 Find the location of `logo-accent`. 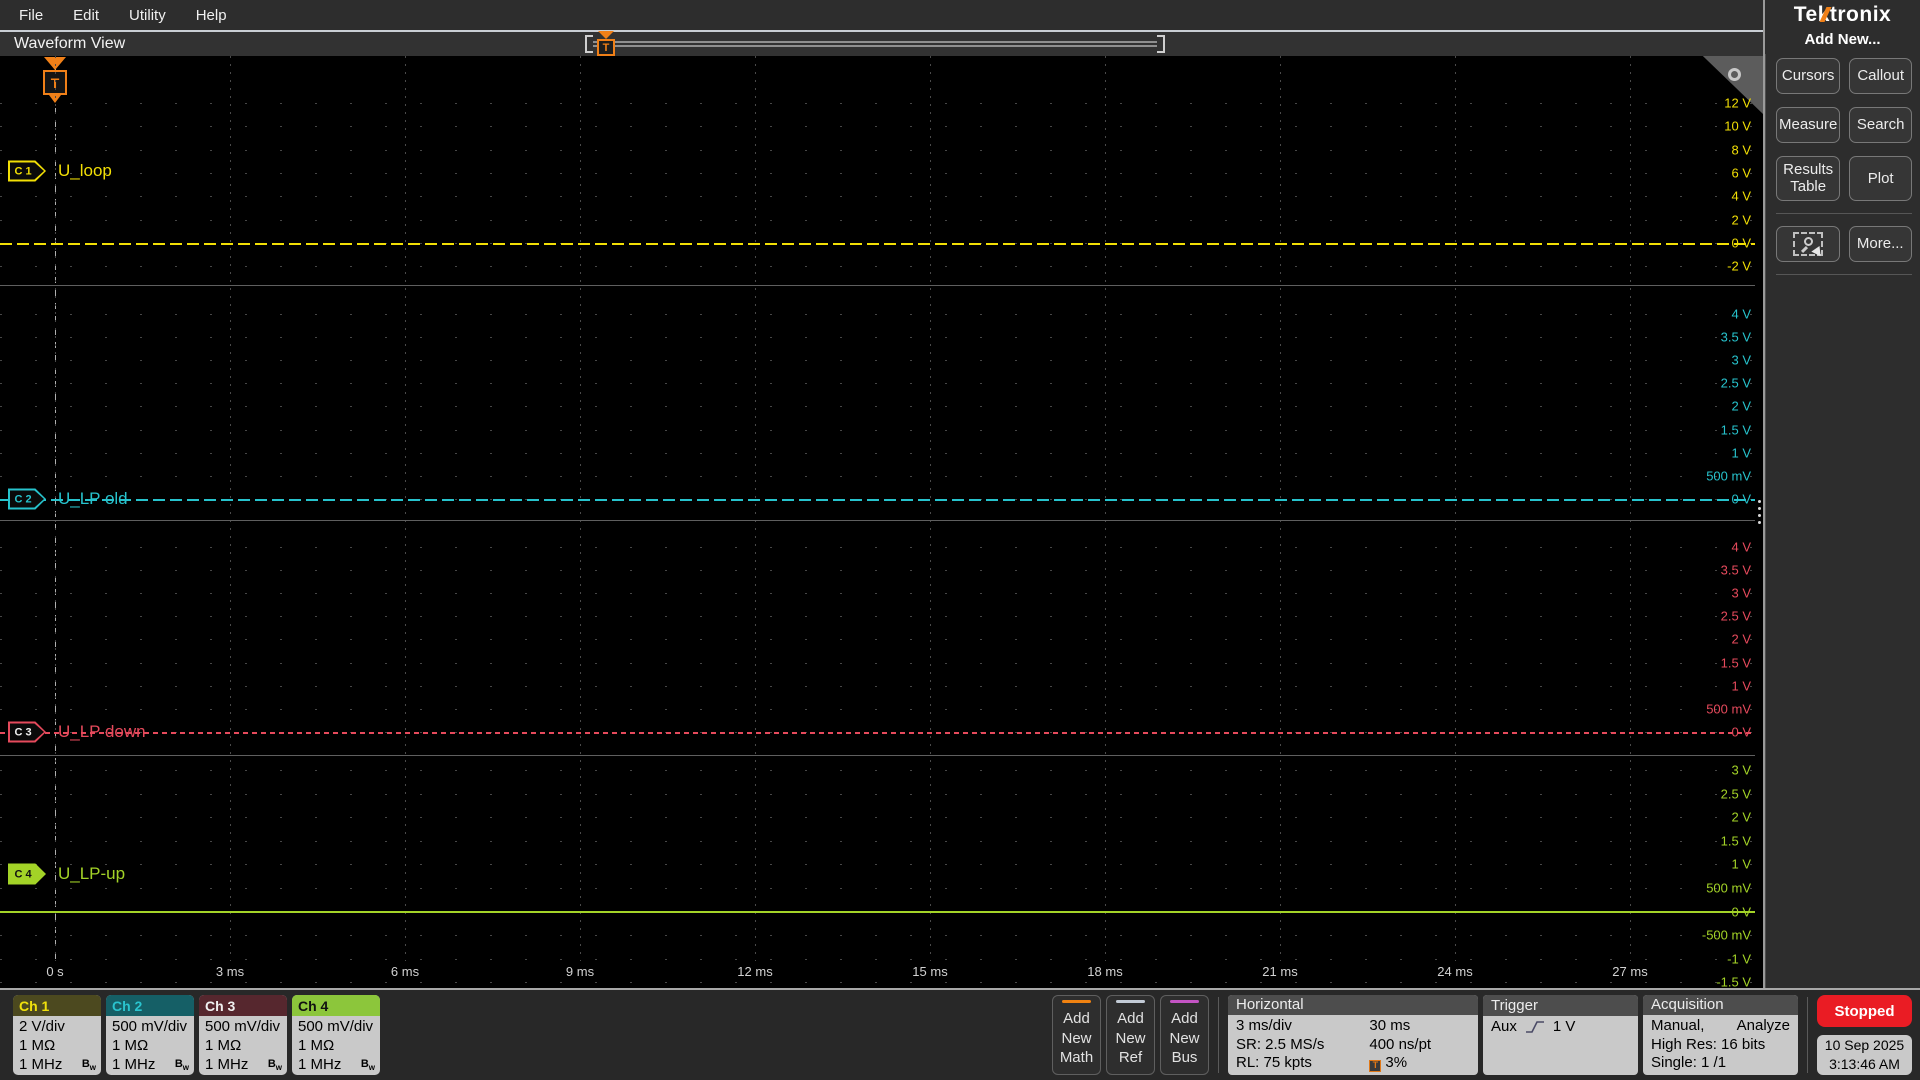

logo-accent is located at coordinates (1825, 14).